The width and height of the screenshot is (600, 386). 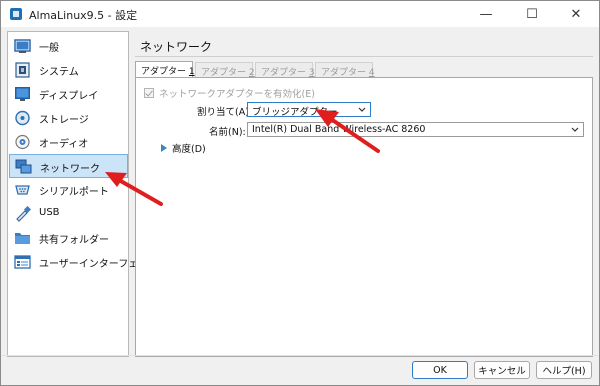 What do you see at coordinates (16, 14) in the screenshot?
I see `virtualbox-app-icon` at bounding box center [16, 14].